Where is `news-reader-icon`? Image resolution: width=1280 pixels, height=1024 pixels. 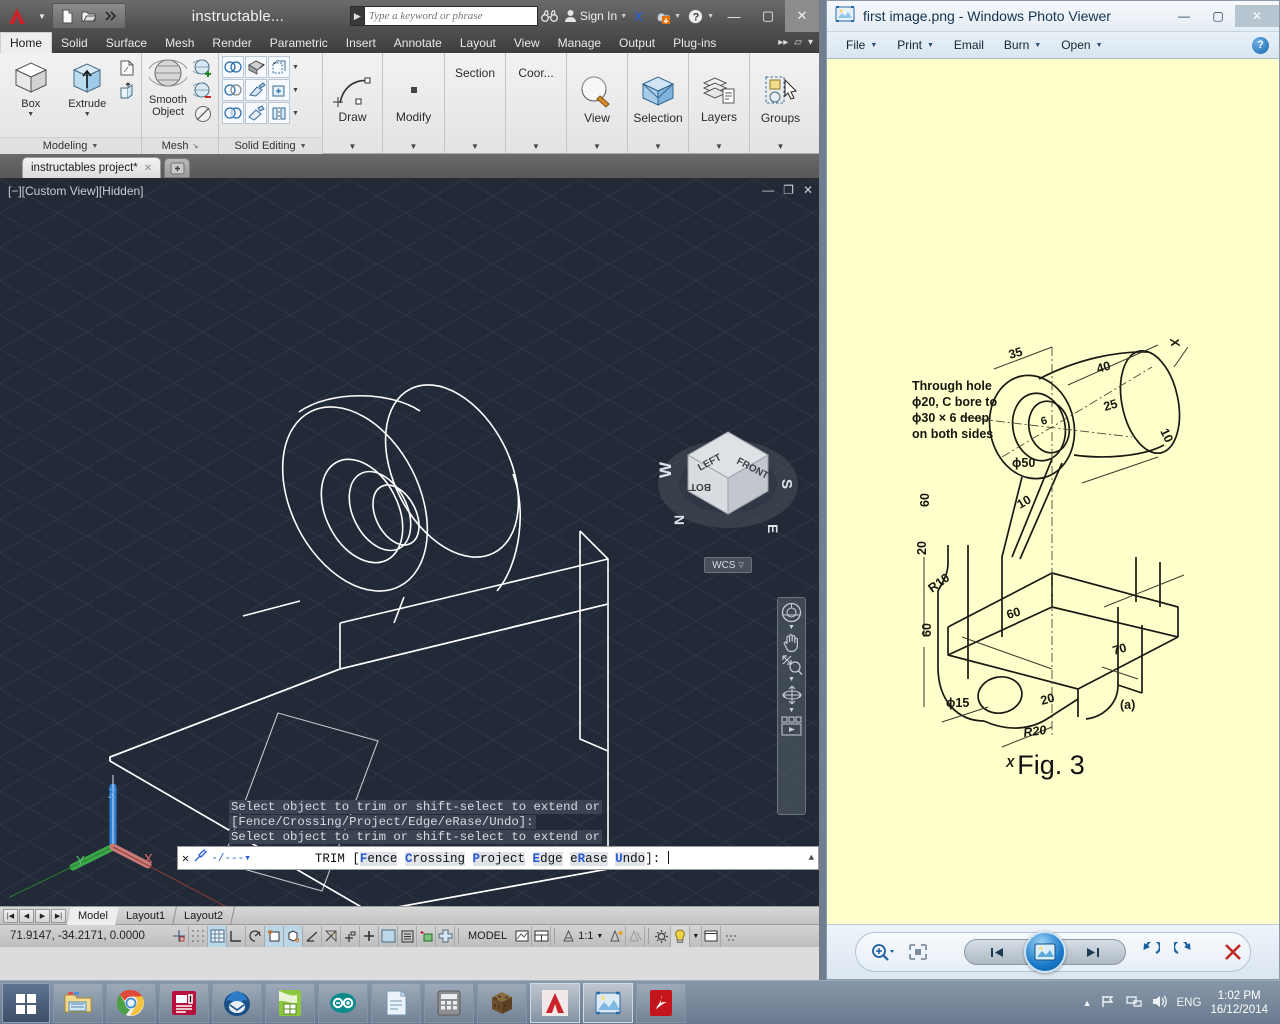
news-reader-icon is located at coordinates (184, 1002).